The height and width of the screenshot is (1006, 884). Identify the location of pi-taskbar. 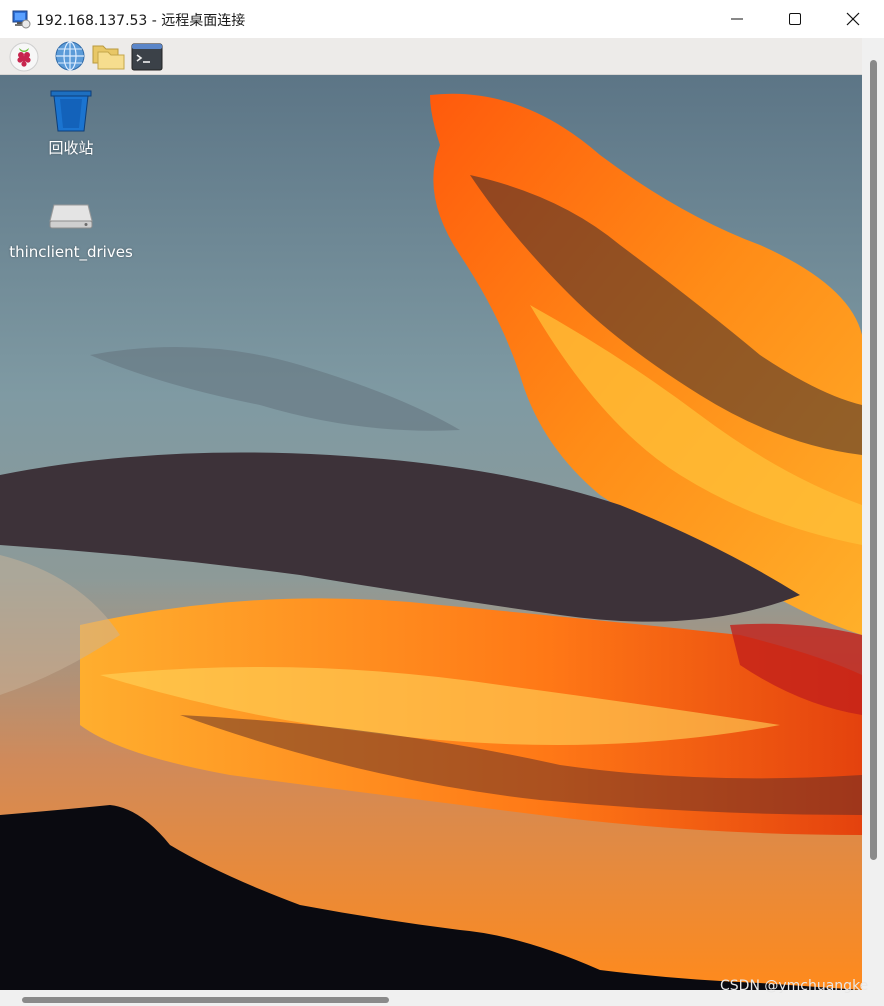
(431, 56).